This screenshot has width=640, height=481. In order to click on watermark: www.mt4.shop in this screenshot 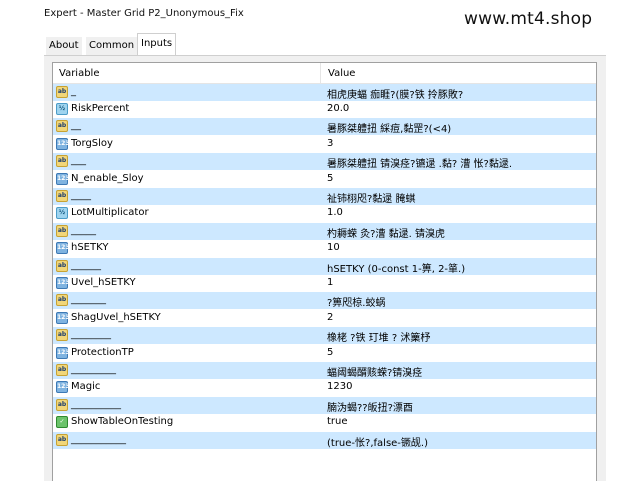, I will do `click(528, 19)`.